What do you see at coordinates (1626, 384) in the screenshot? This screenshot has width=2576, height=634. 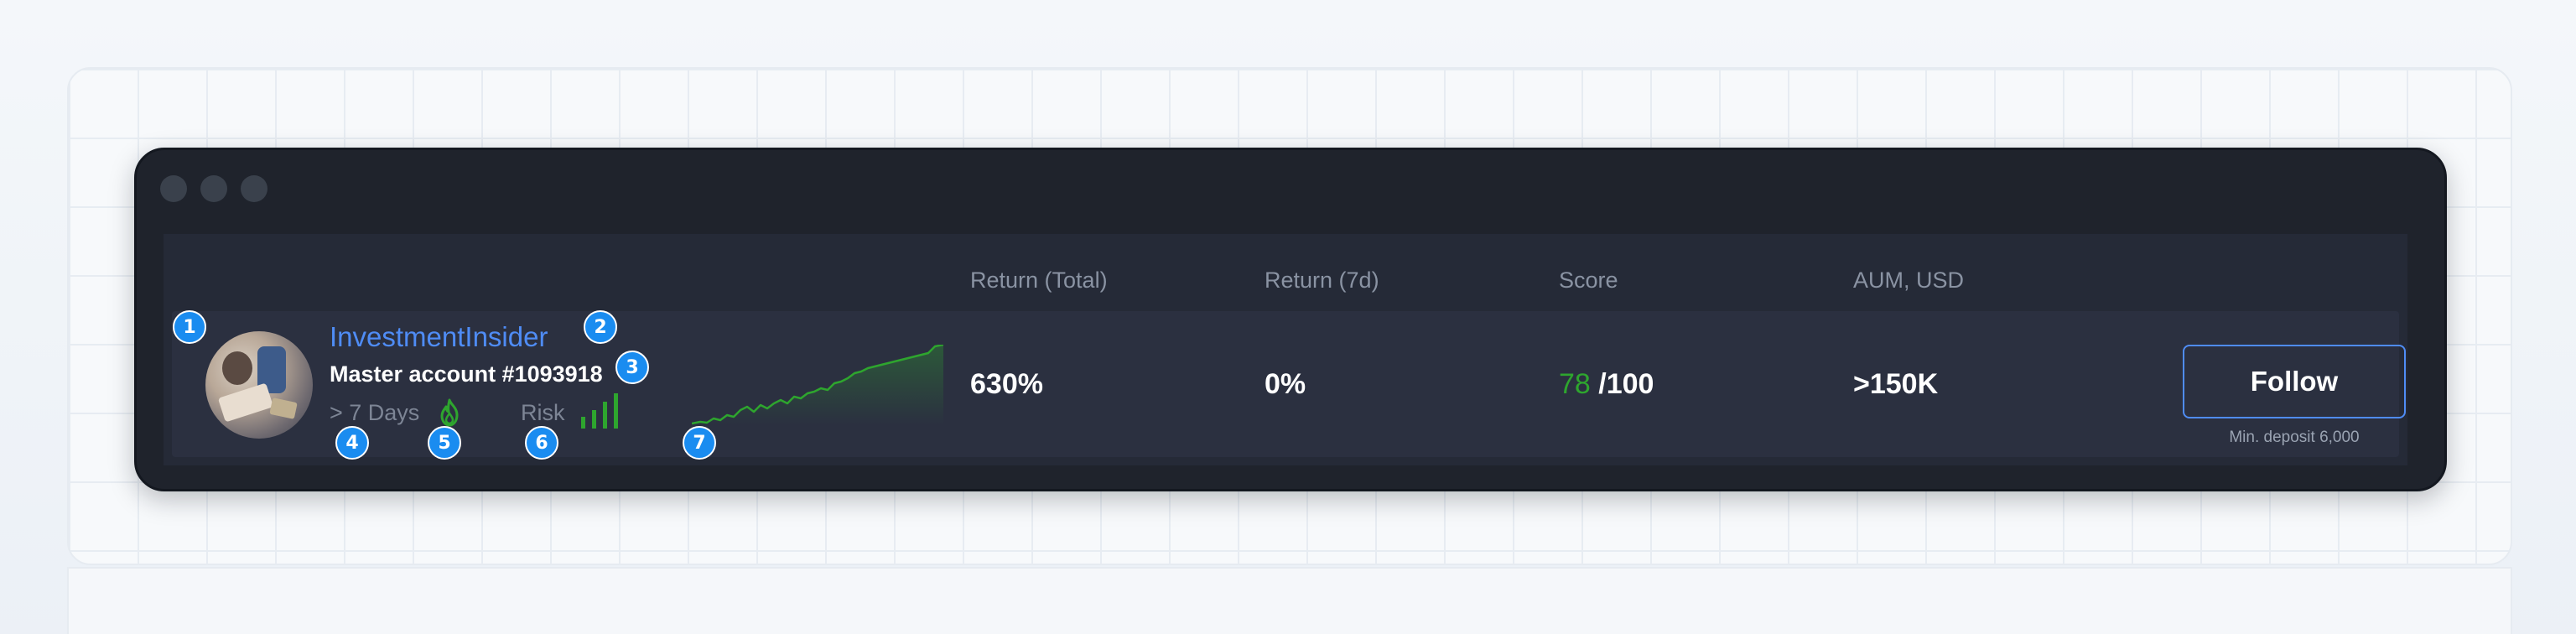 I see `score-max: /100` at bounding box center [1626, 384].